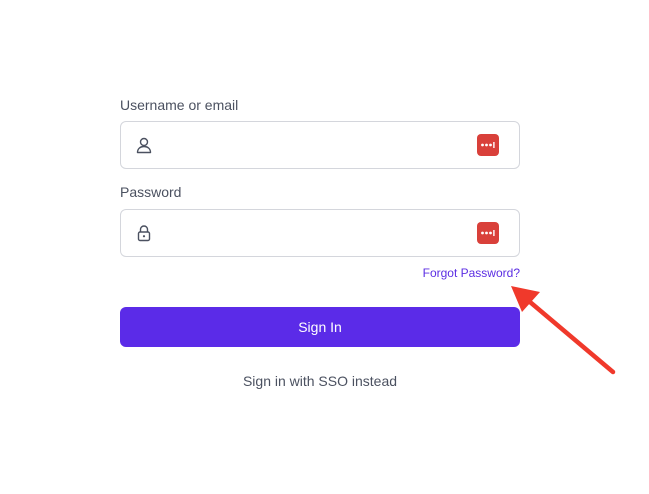 This screenshot has height=494, width=649. I want to click on password-input, so click(314, 233).